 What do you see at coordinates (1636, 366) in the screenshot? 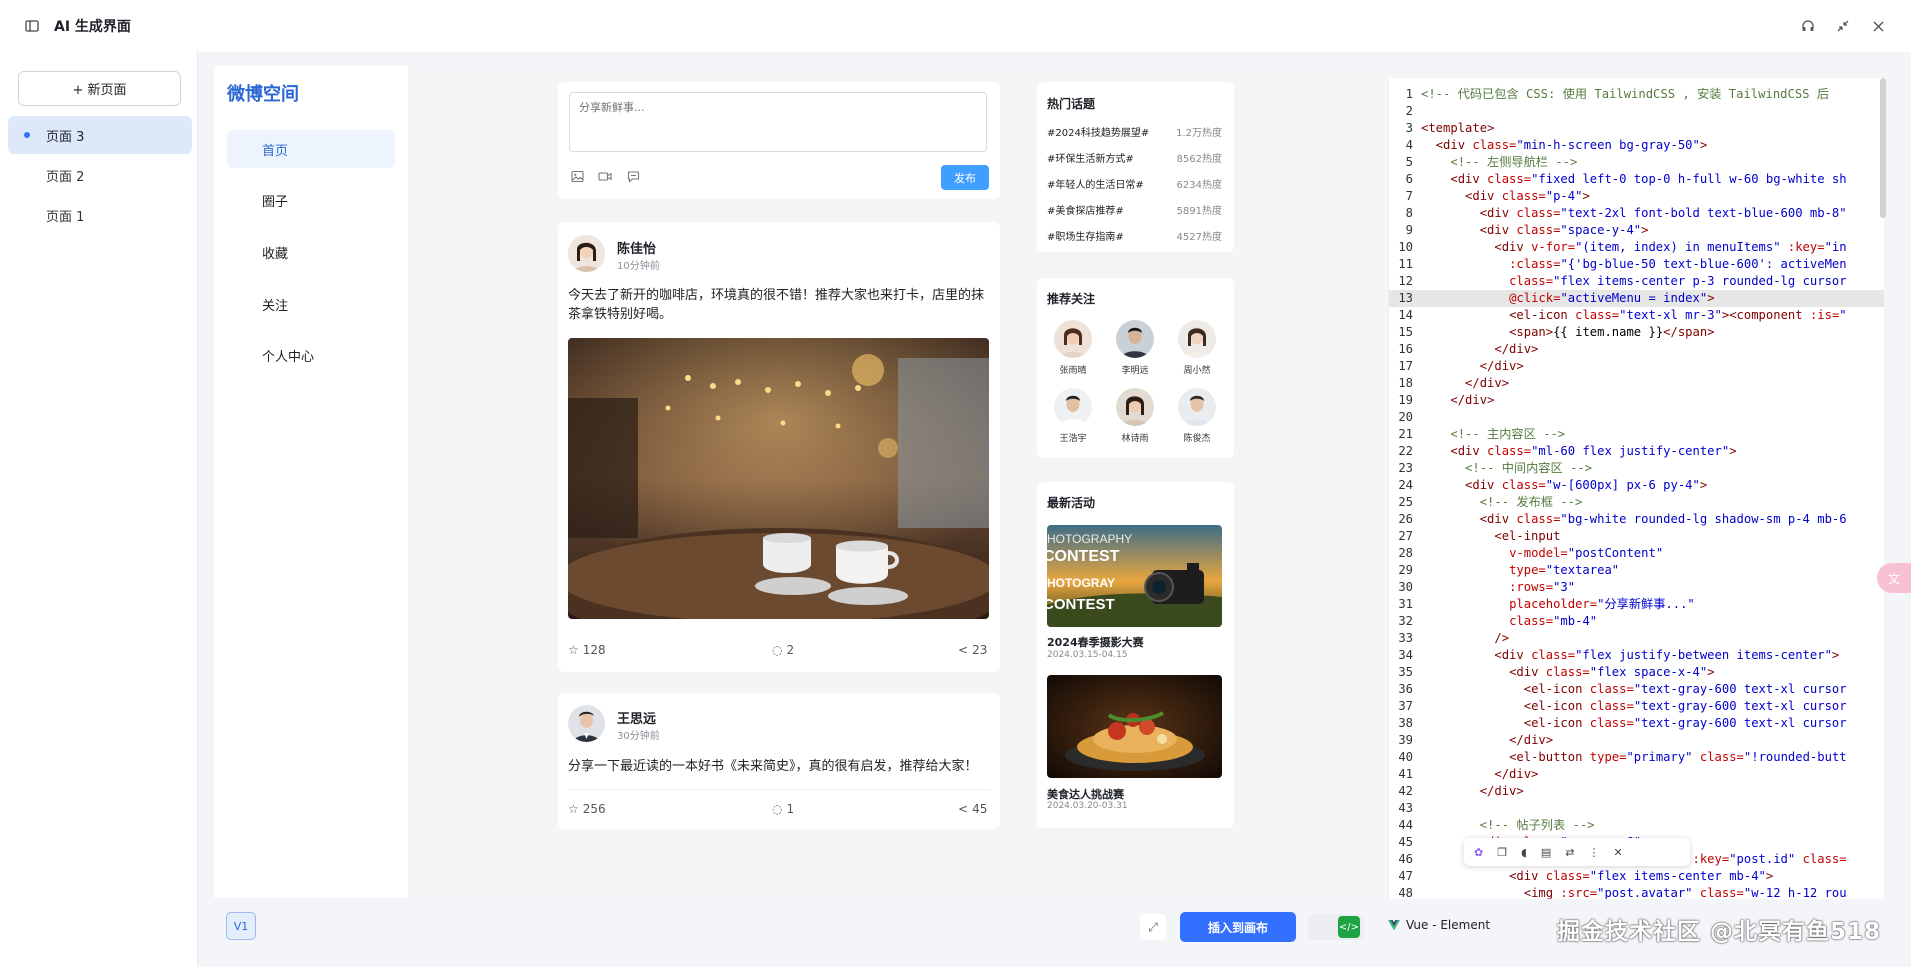
I see `code-line: 17 </div>` at bounding box center [1636, 366].